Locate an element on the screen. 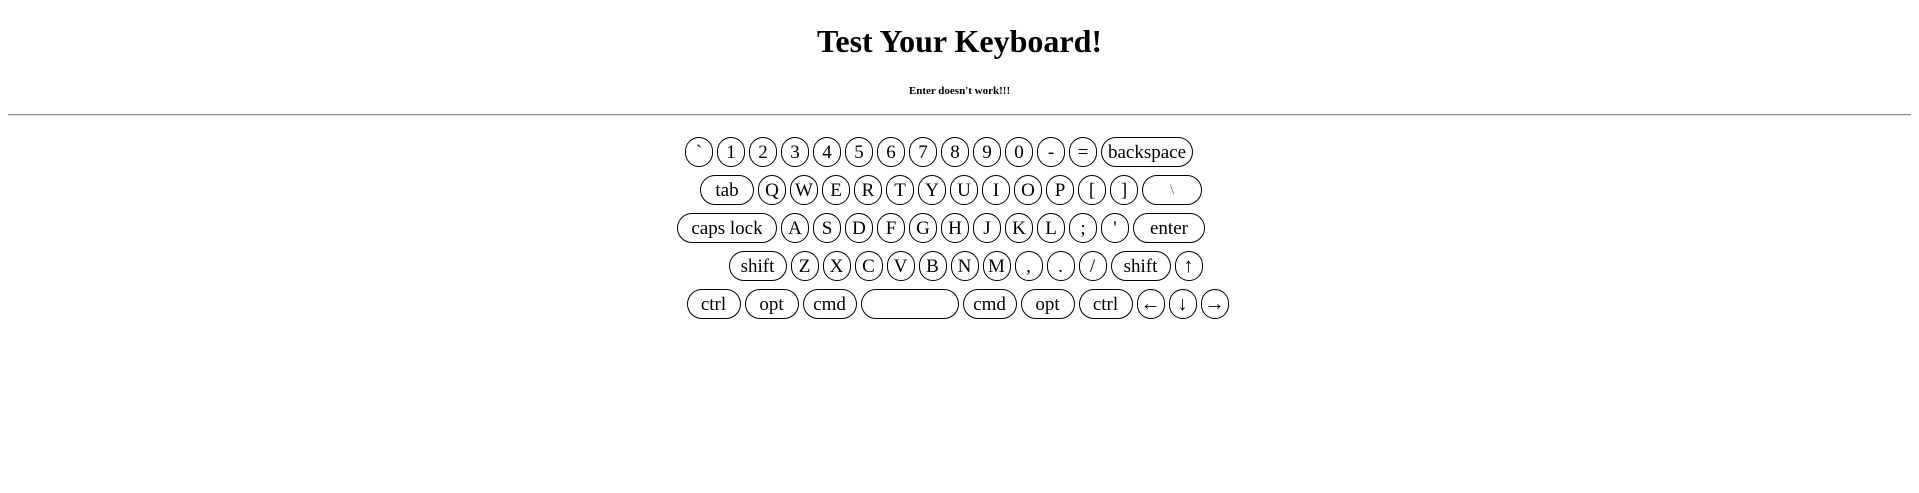 The image size is (1919, 493). divider is located at coordinates (959, 115).